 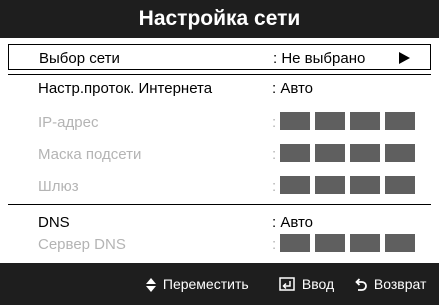 I want to click on hint-back: Возврат, so click(x=390, y=285).